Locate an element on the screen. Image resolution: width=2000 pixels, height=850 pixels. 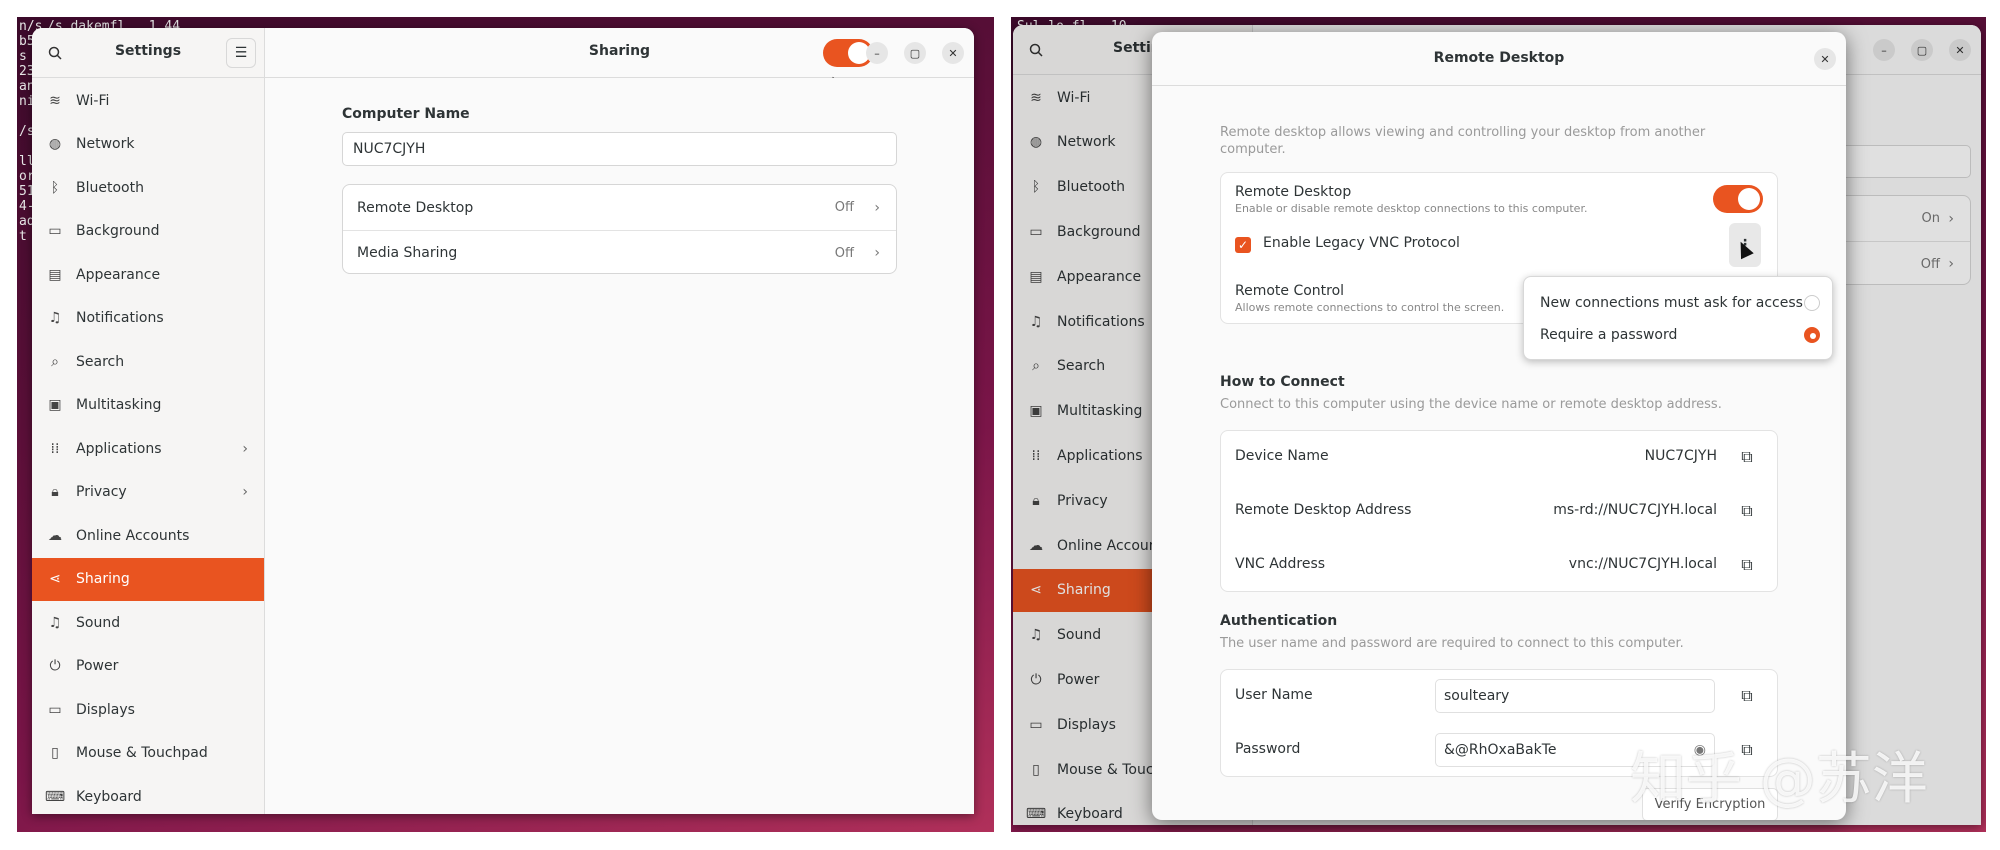
sidebar-item-label: Power is located at coordinates (97, 666).